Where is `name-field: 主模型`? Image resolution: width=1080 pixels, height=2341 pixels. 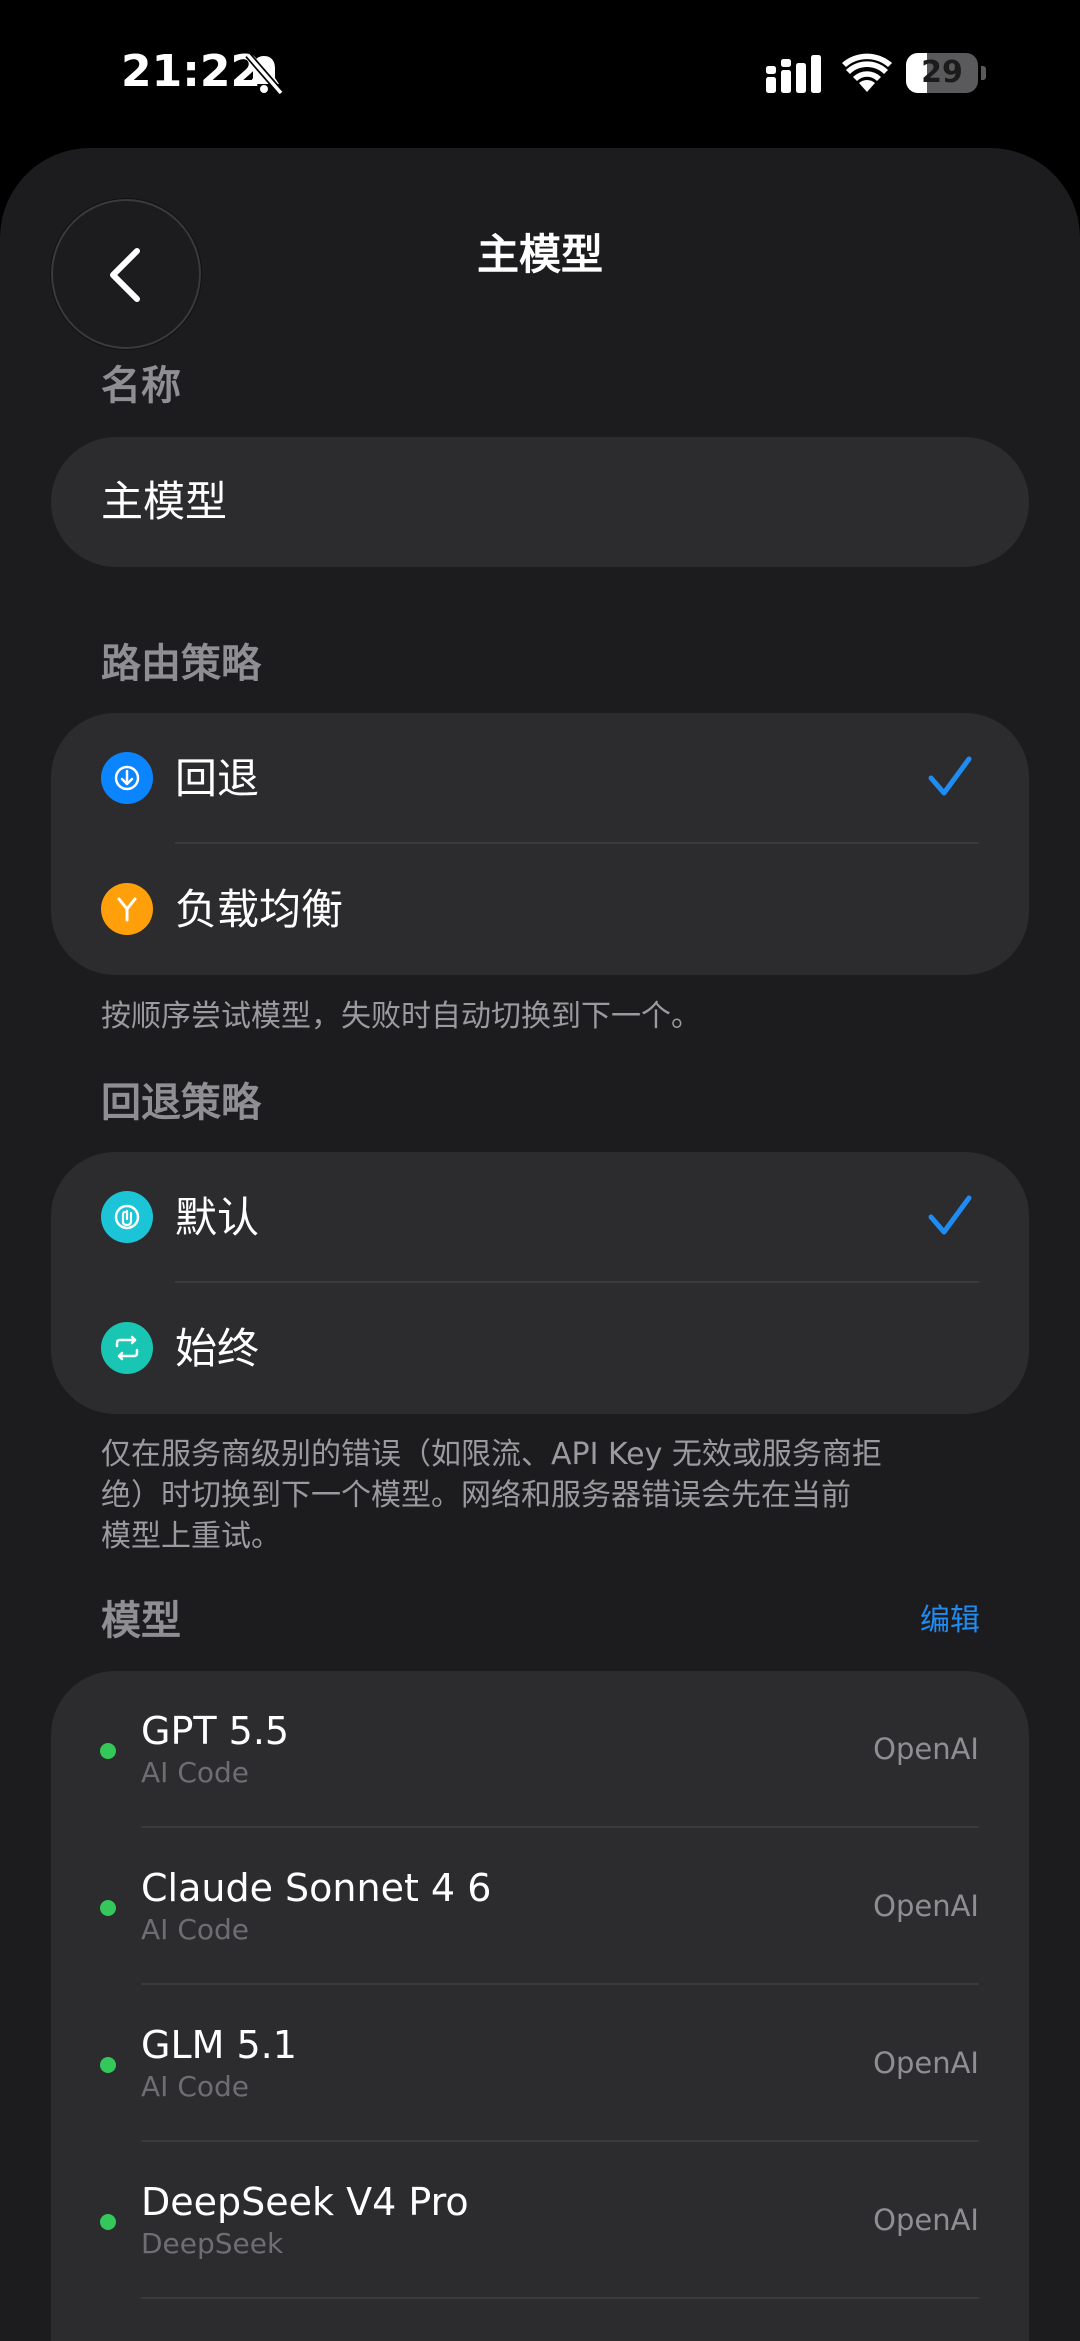
name-field: 主模型 is located at coordinates (540, 502).